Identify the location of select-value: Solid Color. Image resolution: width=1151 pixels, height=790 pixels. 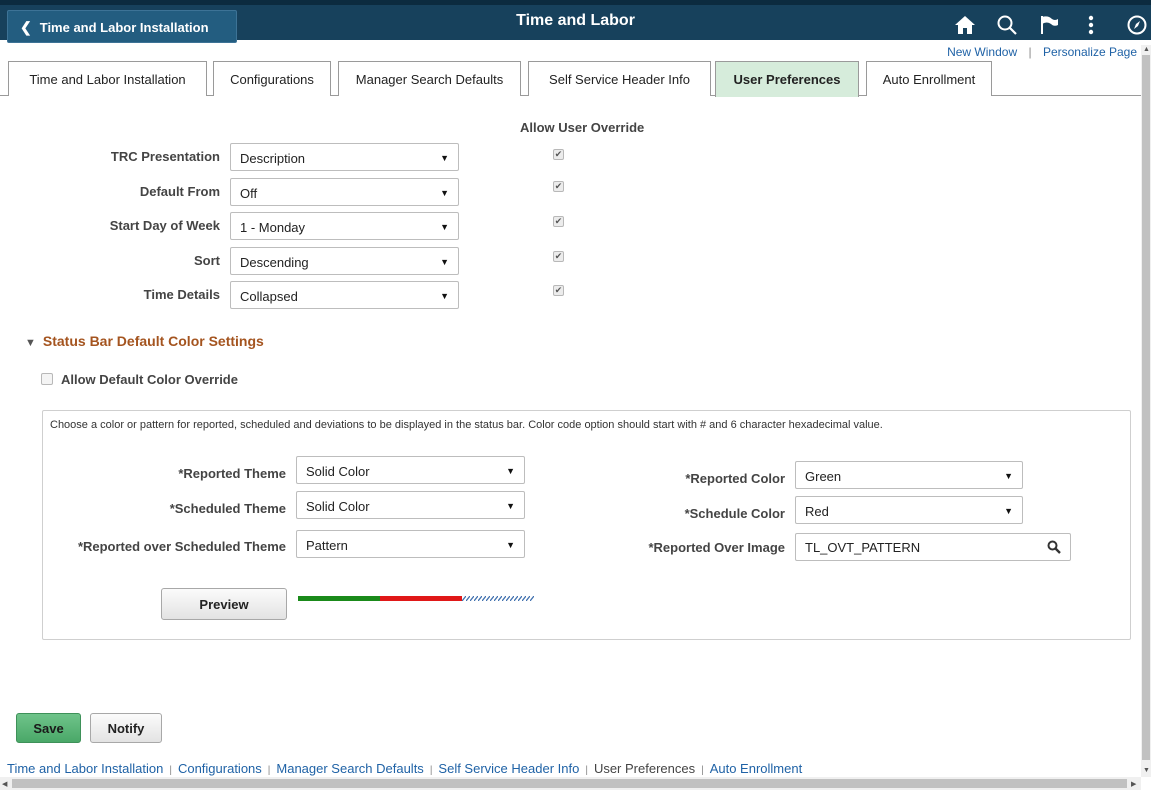
(338, 471).